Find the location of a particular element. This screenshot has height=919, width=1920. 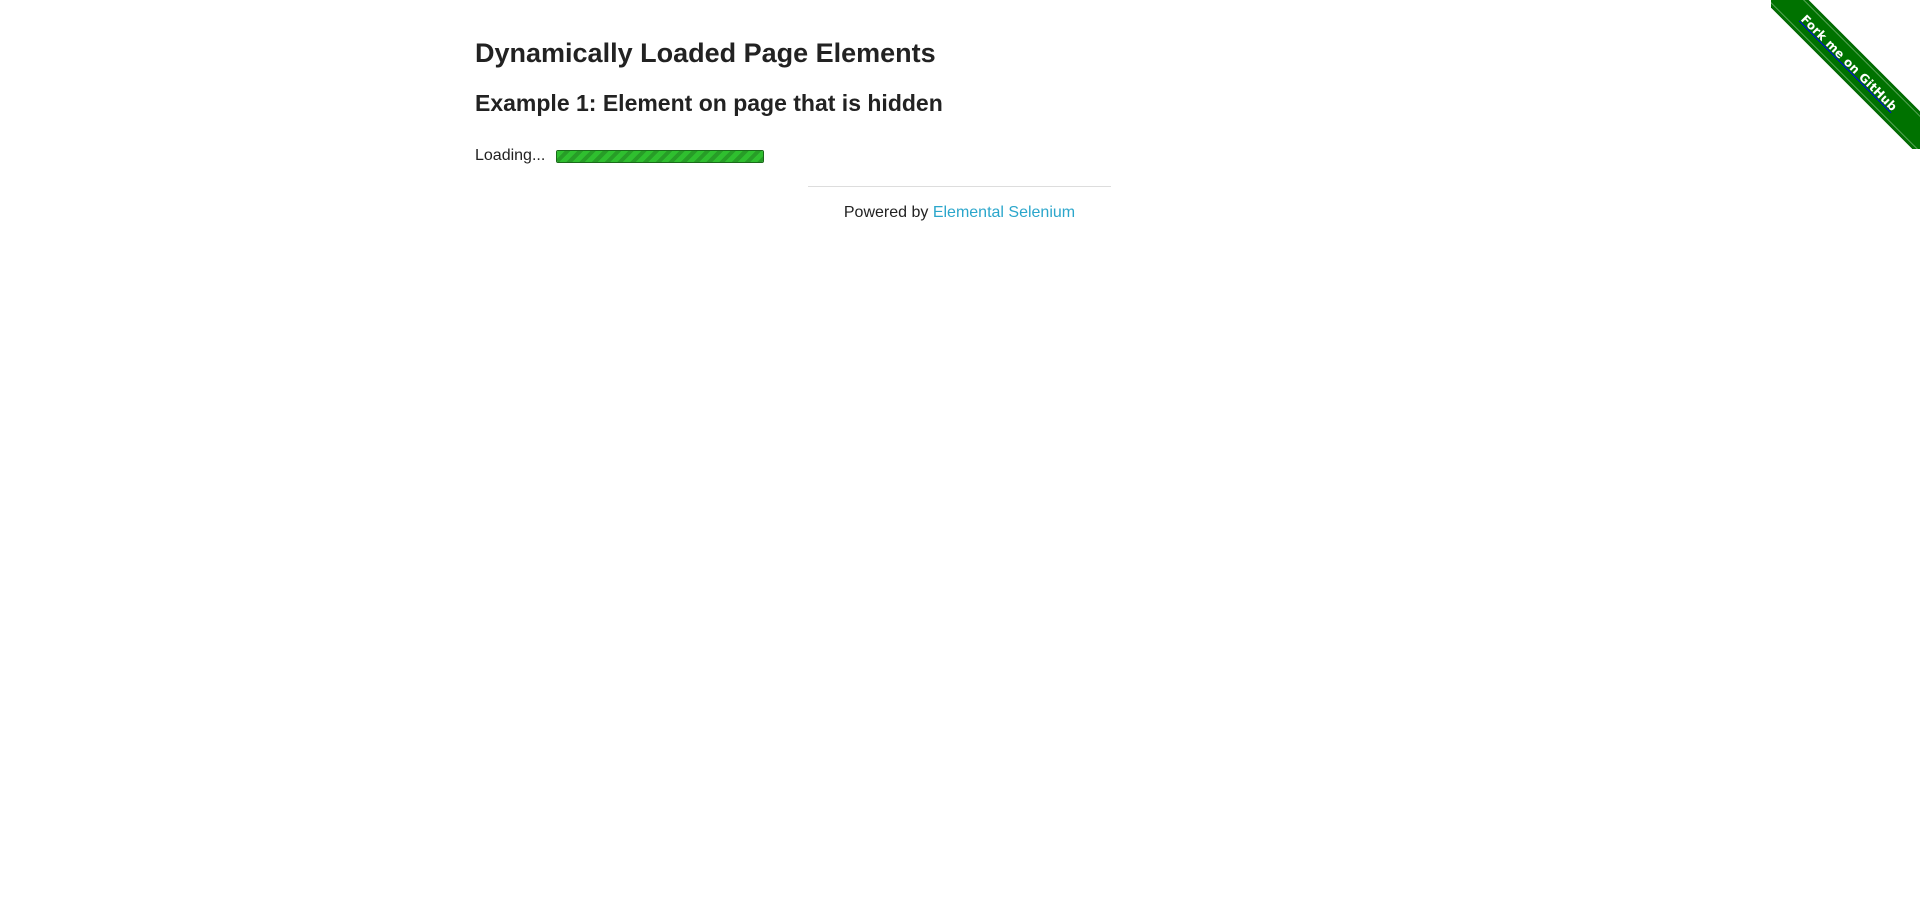

elemental-selenium-link: Elemental Selenium is located at coordinates (1004, 212).